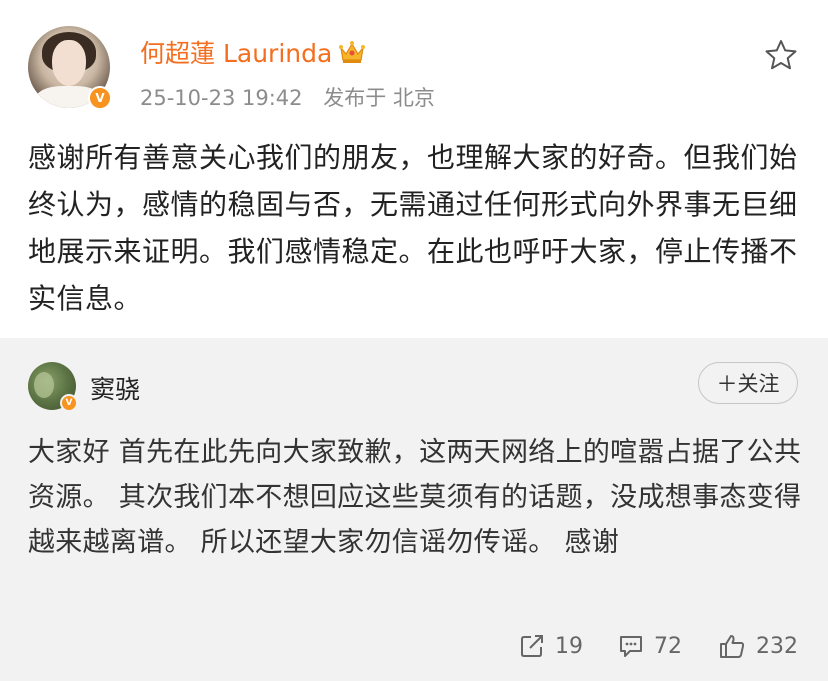 This screenshot has width=828, height=681. I want to click on crown-icon, so click(352, 52).